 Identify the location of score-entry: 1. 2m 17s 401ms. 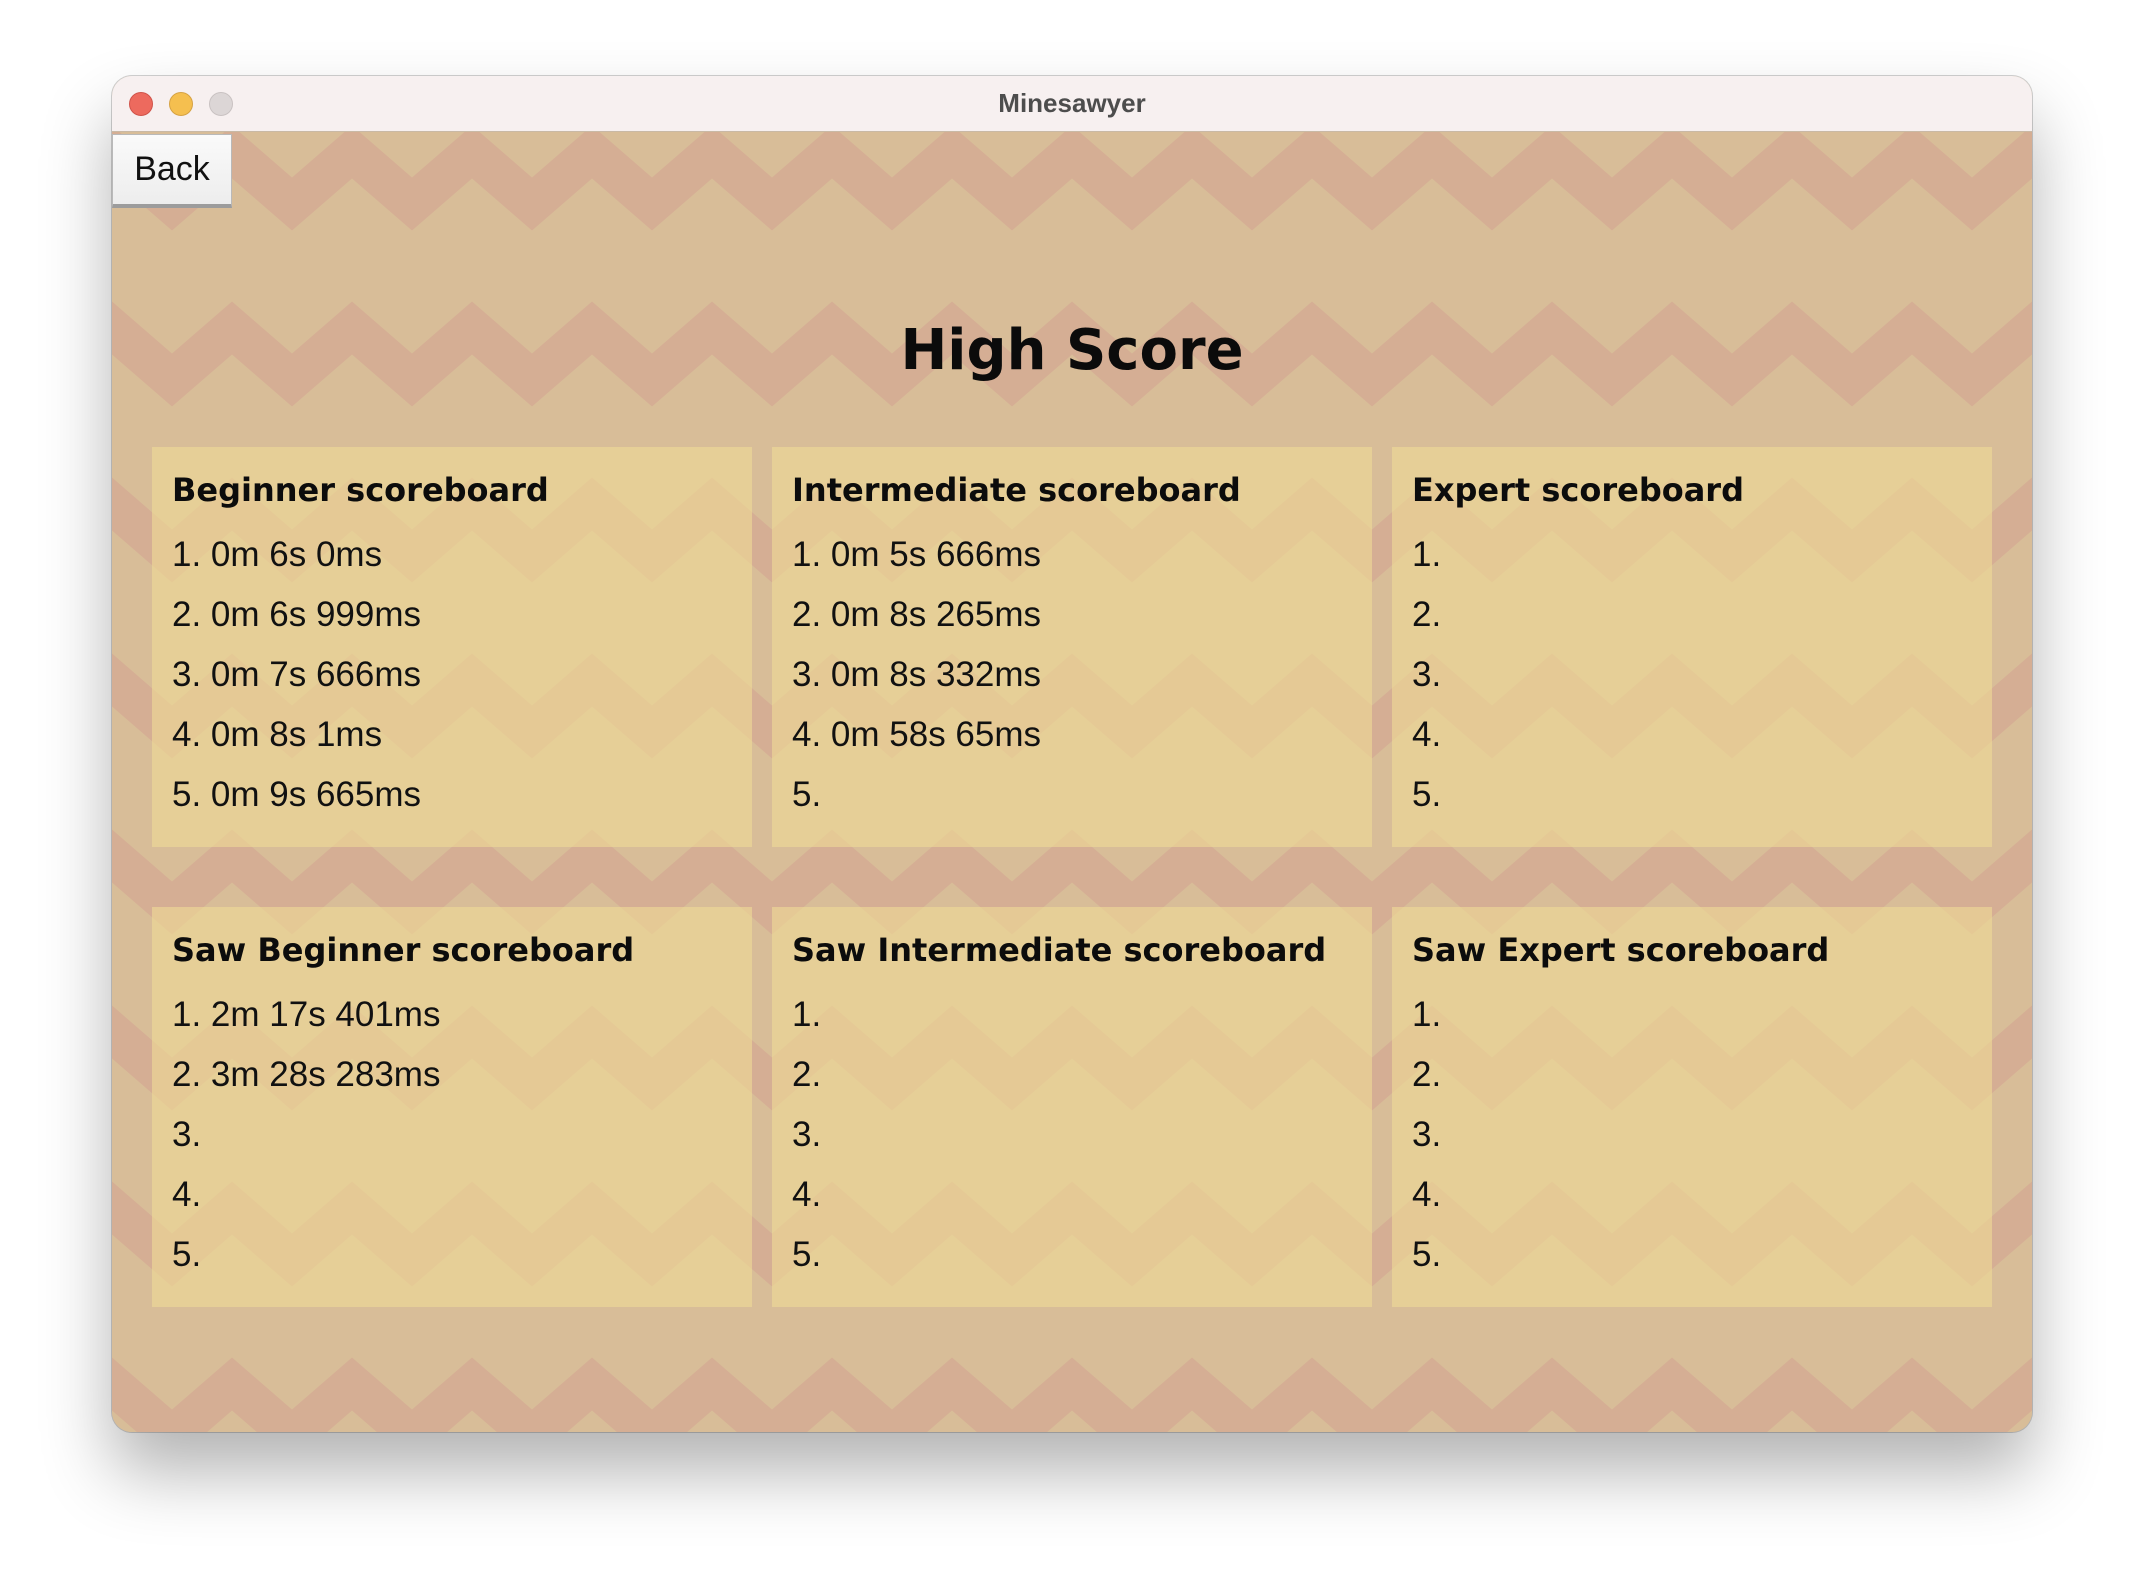
(306, 1014).